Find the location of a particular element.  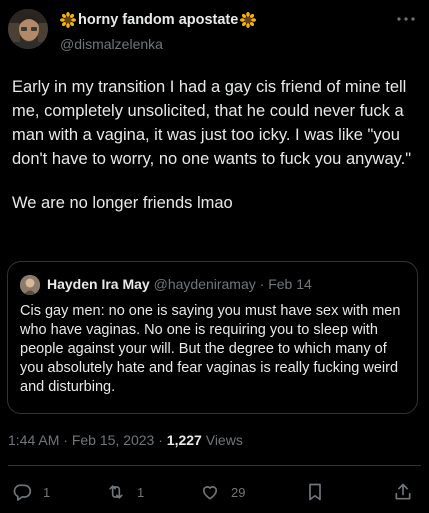

author-handle: @dismalzelenka is located at coordinates (111, 44).